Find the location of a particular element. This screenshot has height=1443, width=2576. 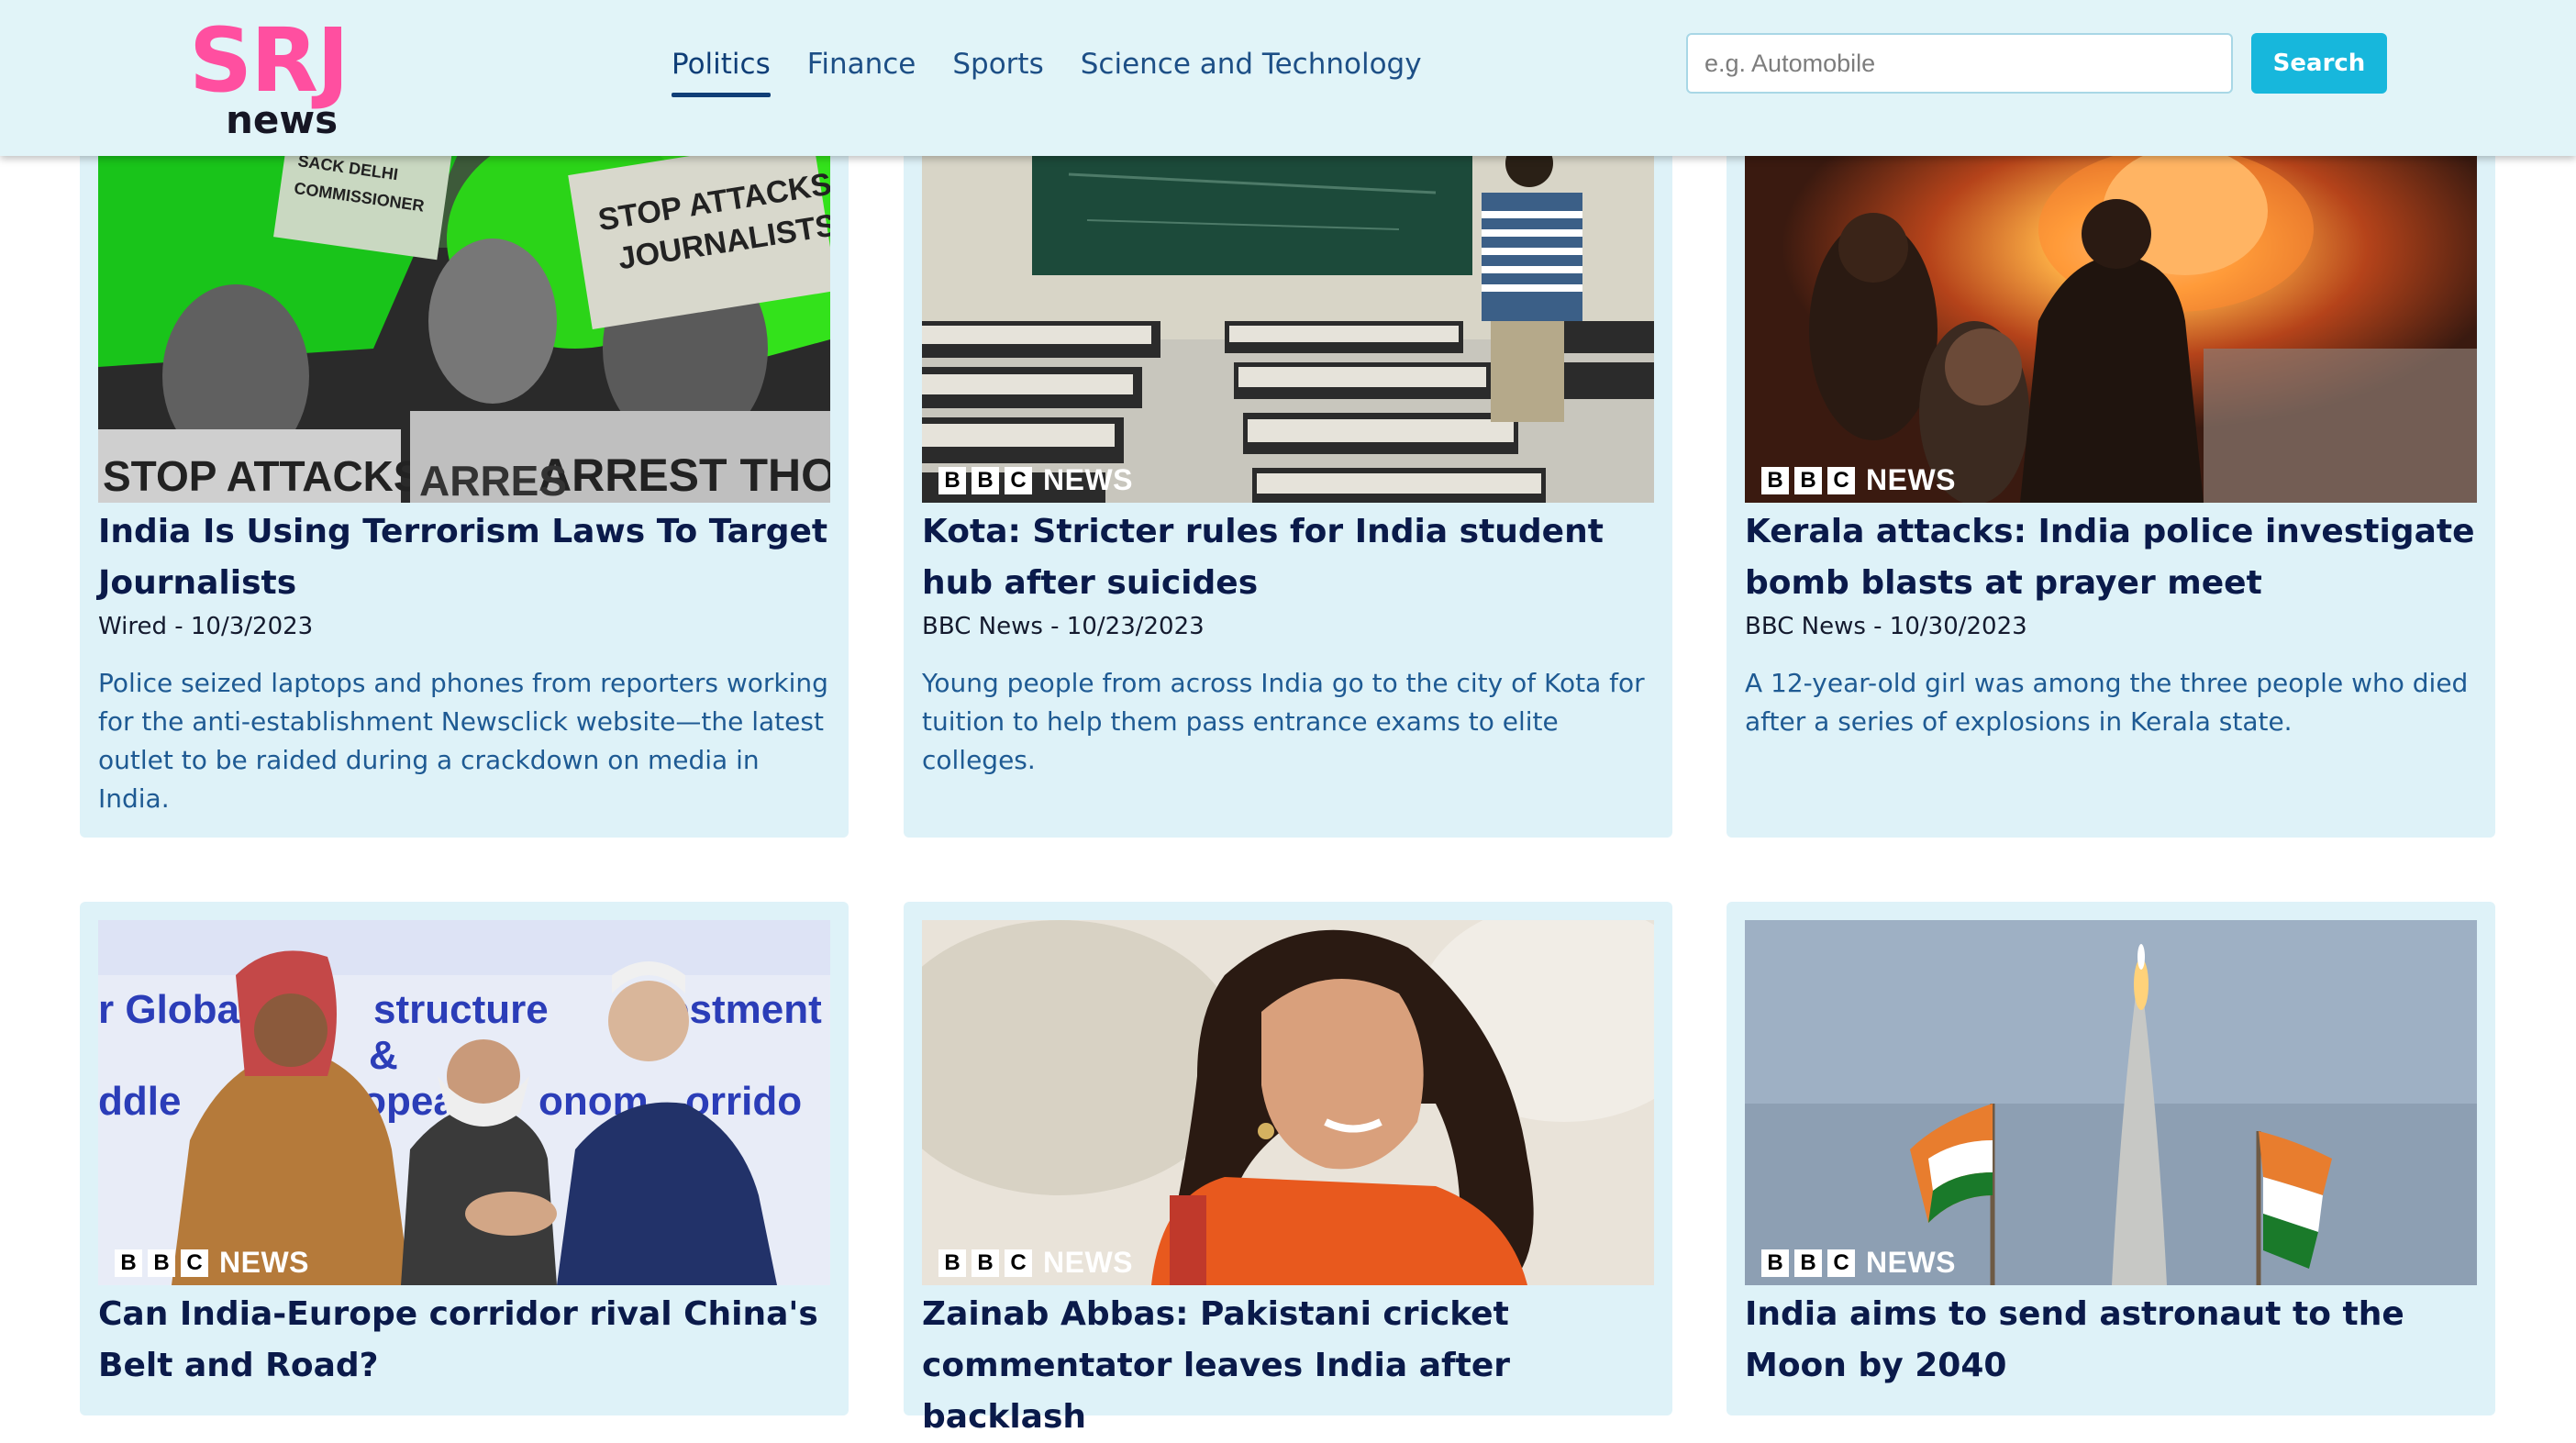

site-logo: SRJ news is located at coordinates (280, 78).